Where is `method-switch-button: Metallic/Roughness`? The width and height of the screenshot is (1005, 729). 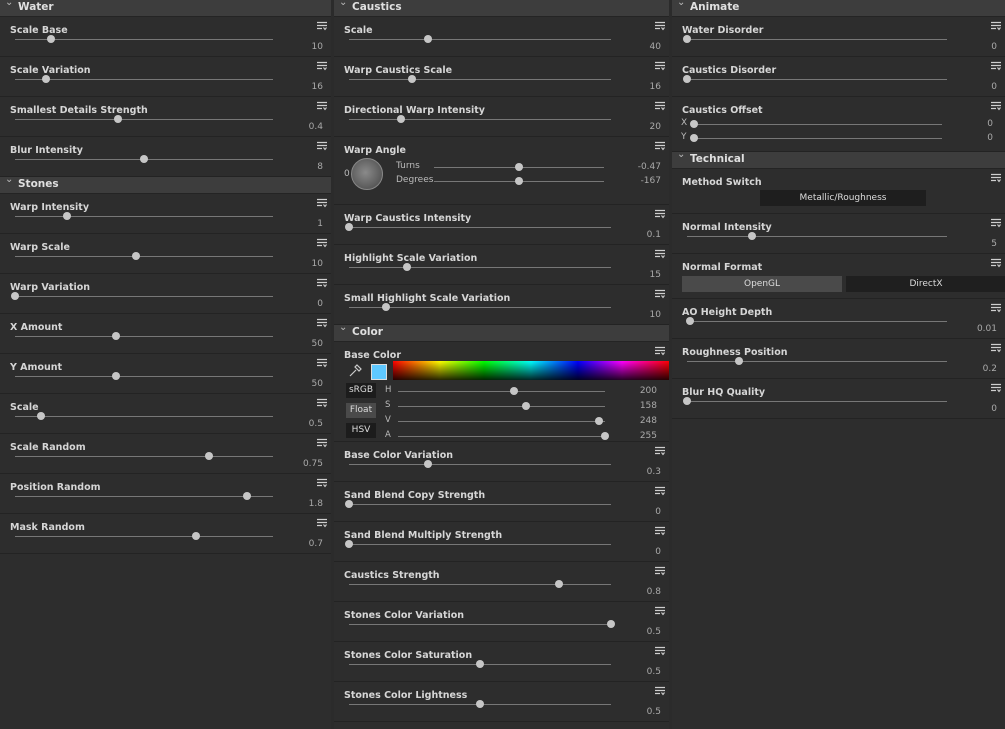 method-switch-button: Metallic/Roughness is located at coordinates (843, 198).